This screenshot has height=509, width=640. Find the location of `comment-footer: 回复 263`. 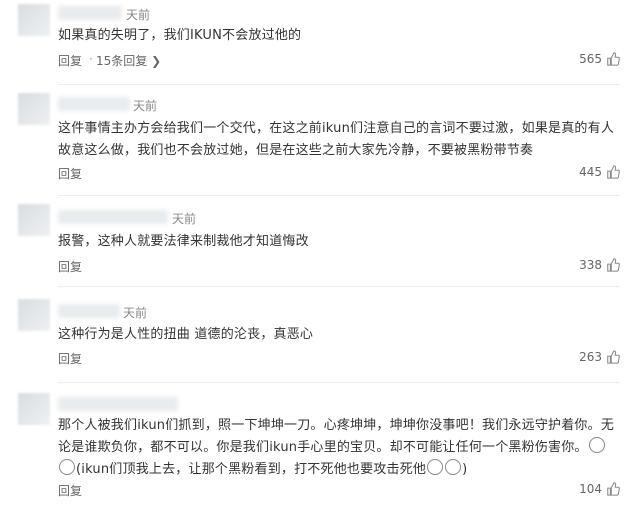

comment-footer: 回复 263 is located at coordinates (339, 360).